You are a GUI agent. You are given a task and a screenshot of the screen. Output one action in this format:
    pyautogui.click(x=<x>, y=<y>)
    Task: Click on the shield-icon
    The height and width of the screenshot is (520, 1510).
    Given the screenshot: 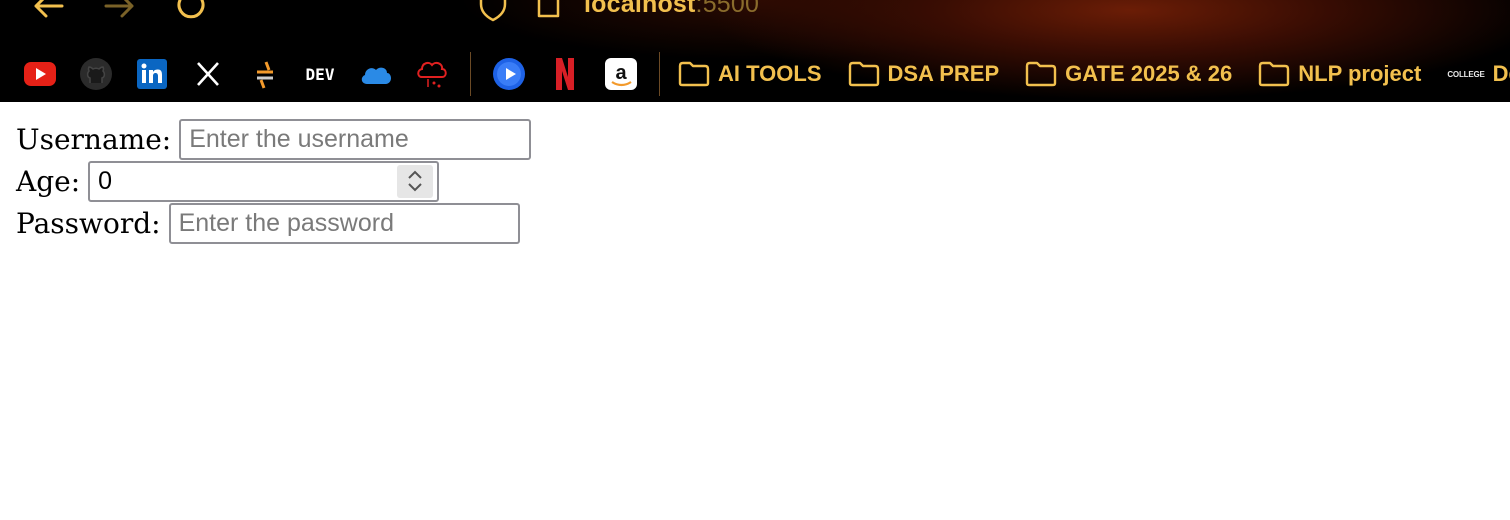 What is the action you would take?
    pyautogui.click(x=493, y=11)
    